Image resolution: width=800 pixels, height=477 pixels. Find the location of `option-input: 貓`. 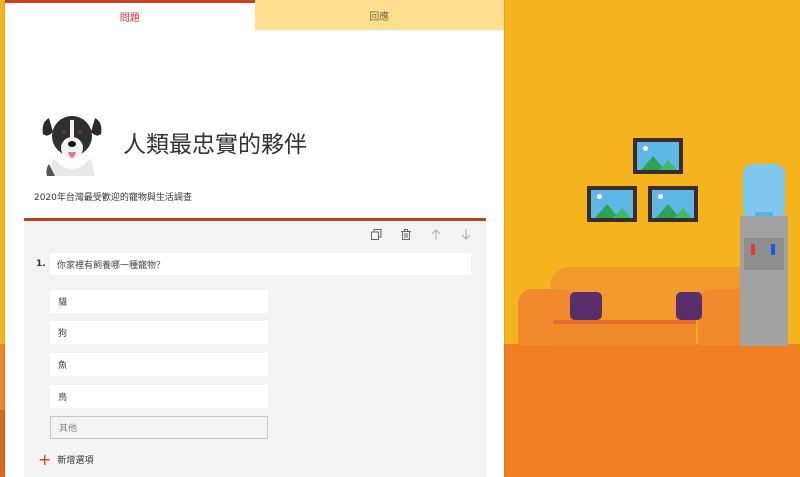

option-input: 貓 is located at coordinates (159, 301).